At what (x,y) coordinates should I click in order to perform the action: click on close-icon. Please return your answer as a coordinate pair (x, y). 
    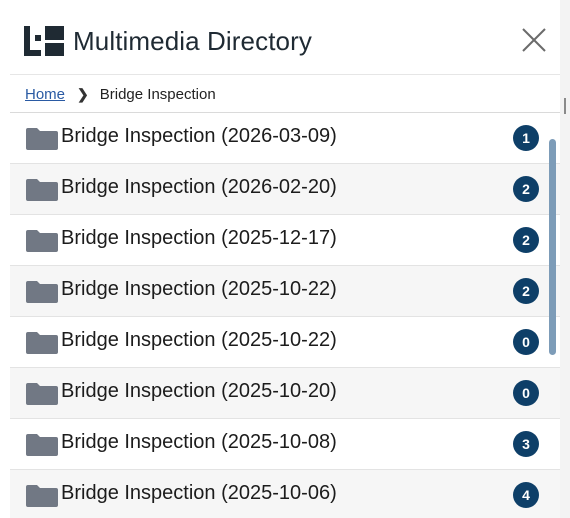
    Looking at the image, I should click on (534, 40).